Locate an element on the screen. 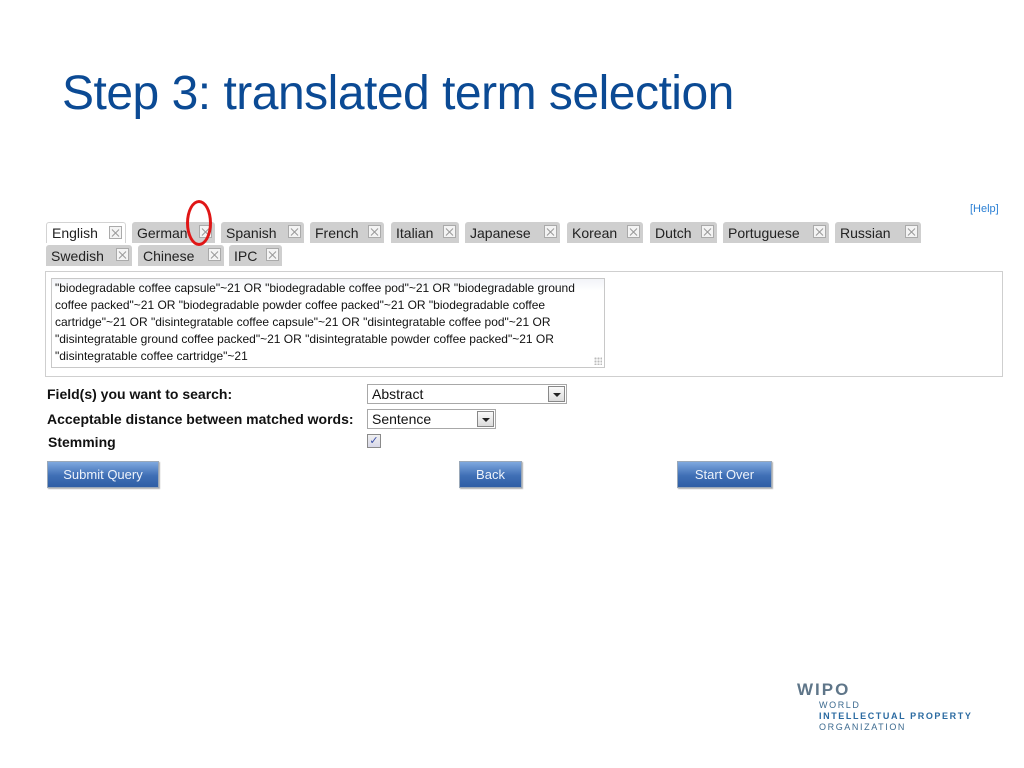 The image size is (1024, 768). fields-label: Field(s) you want to search: is located at coordinates (140, 394).